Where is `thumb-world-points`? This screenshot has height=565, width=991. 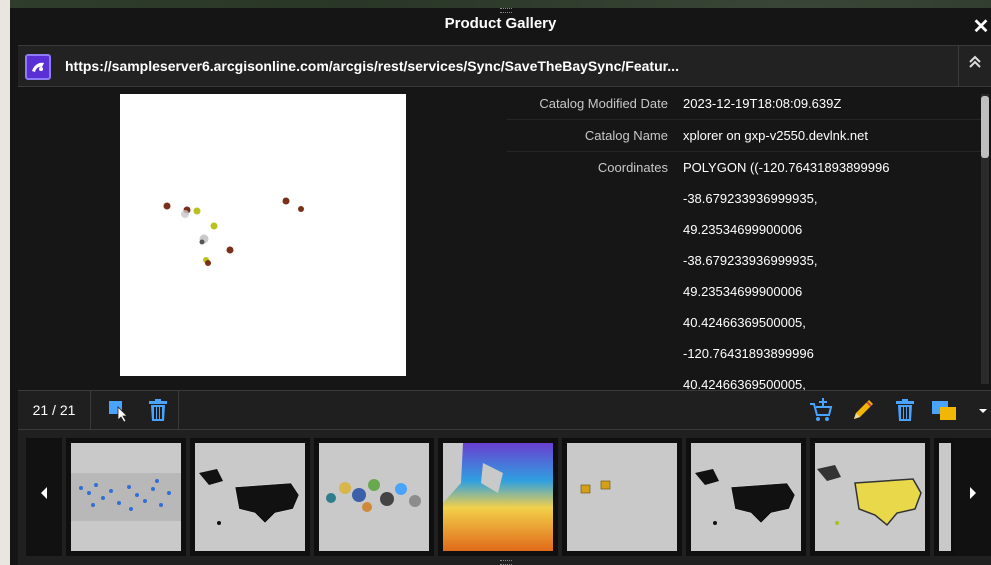
thumb-world-points is located at coordinates (126, 497).